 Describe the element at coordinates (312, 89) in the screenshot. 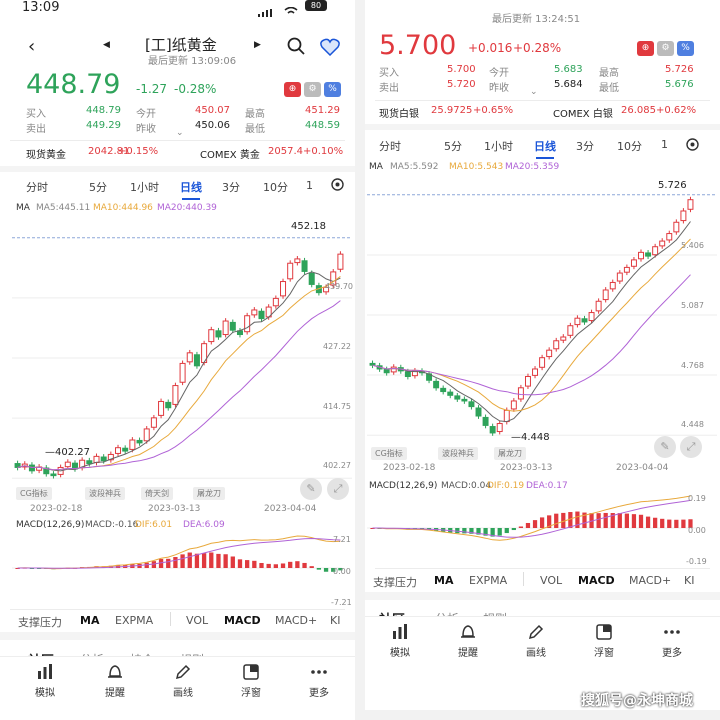

I see `settings-icon: ⚙` at that location.